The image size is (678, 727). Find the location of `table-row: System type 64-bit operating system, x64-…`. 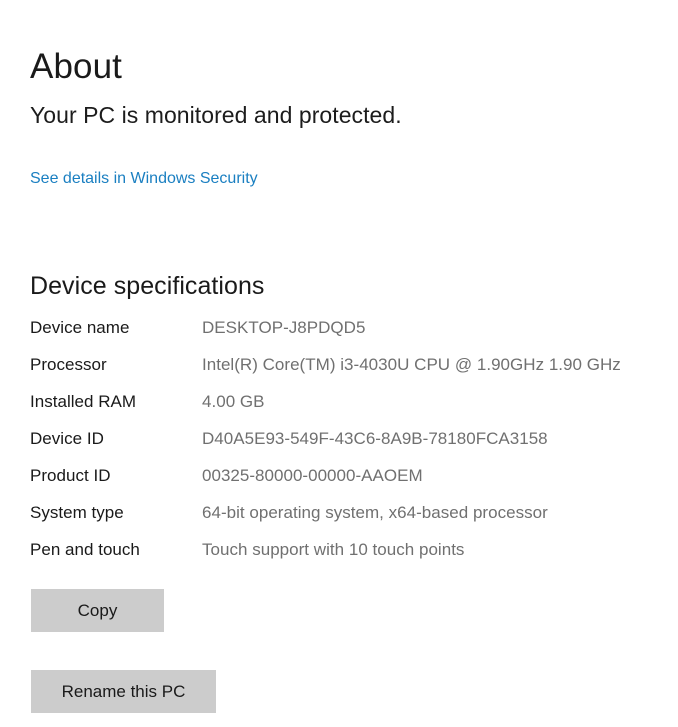

table-row: System type 64-bit operating system, x64-… is located at coordinates (354, 519).